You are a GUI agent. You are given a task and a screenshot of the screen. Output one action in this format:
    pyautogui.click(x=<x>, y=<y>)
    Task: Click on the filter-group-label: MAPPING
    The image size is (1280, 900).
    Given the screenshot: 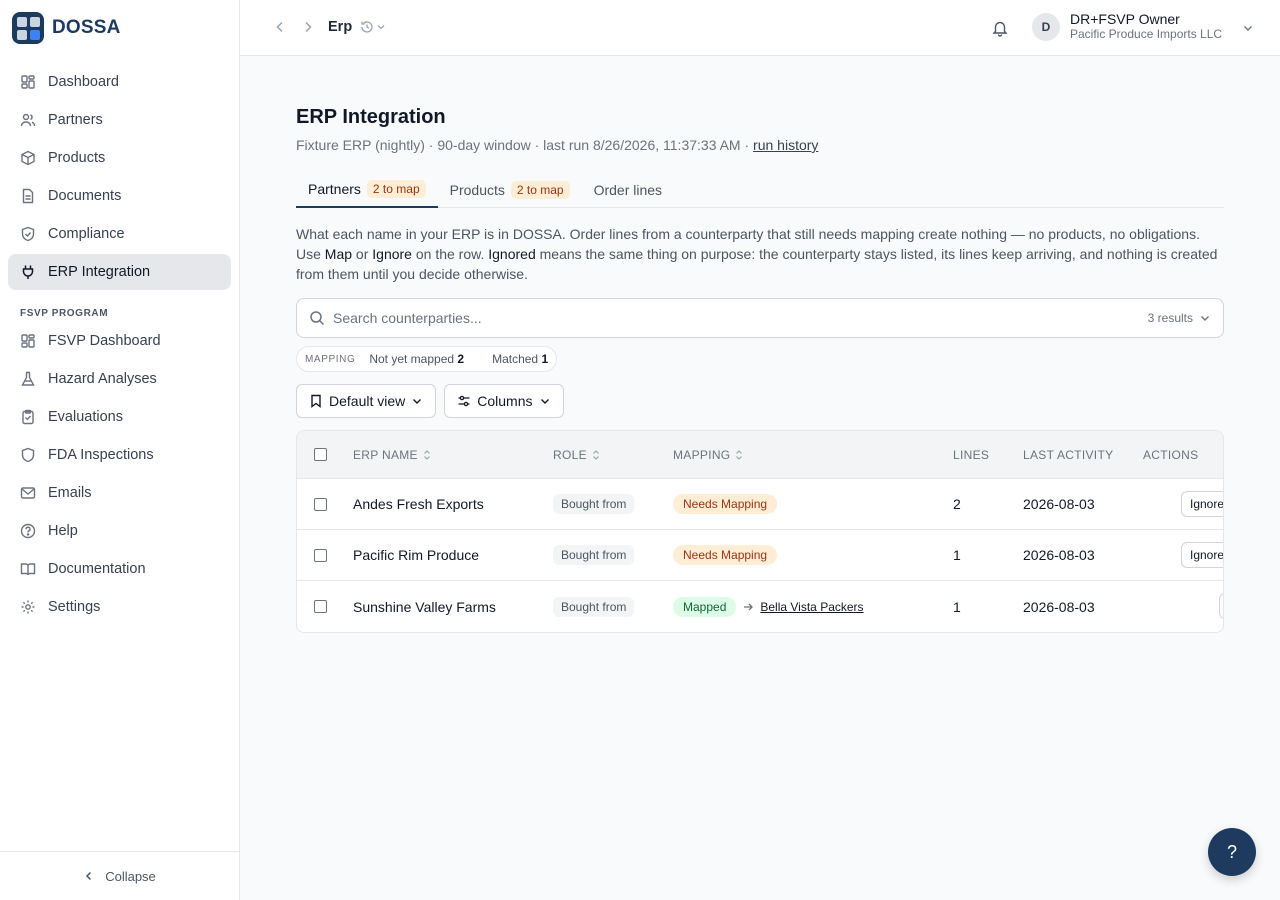 What is the action you would take?
    pyautogui.click(x=330, y=359)
    